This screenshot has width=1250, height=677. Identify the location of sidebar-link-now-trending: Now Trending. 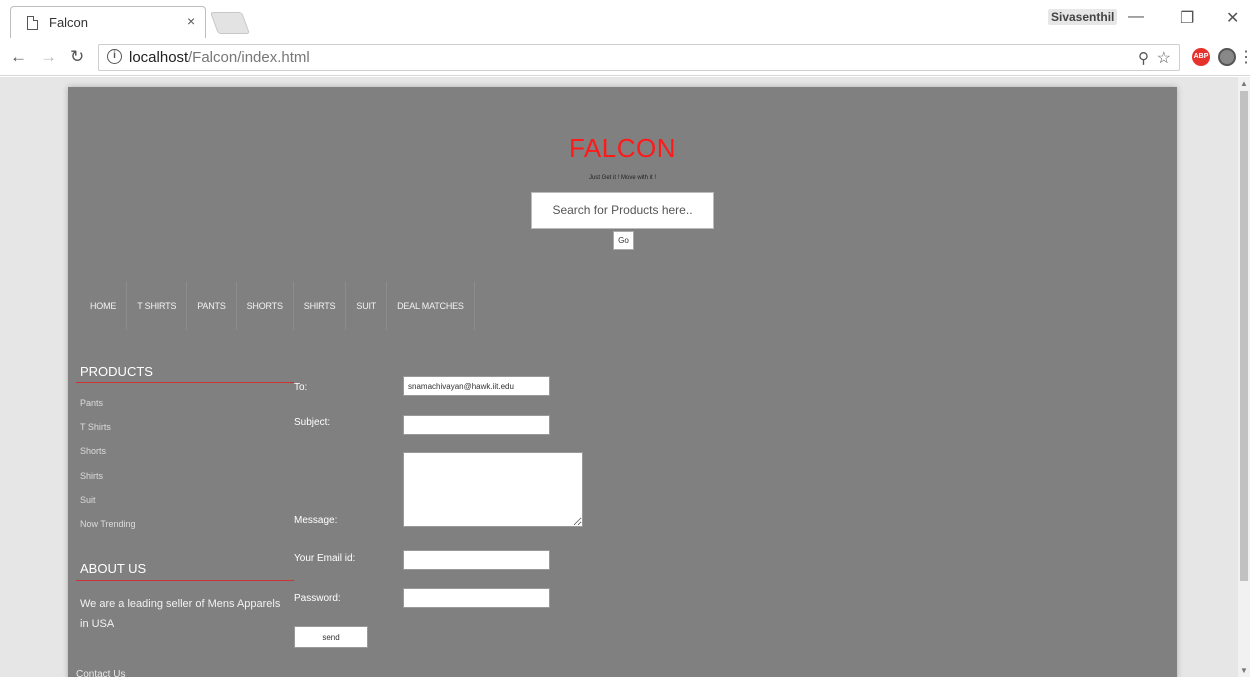
(108, 524).